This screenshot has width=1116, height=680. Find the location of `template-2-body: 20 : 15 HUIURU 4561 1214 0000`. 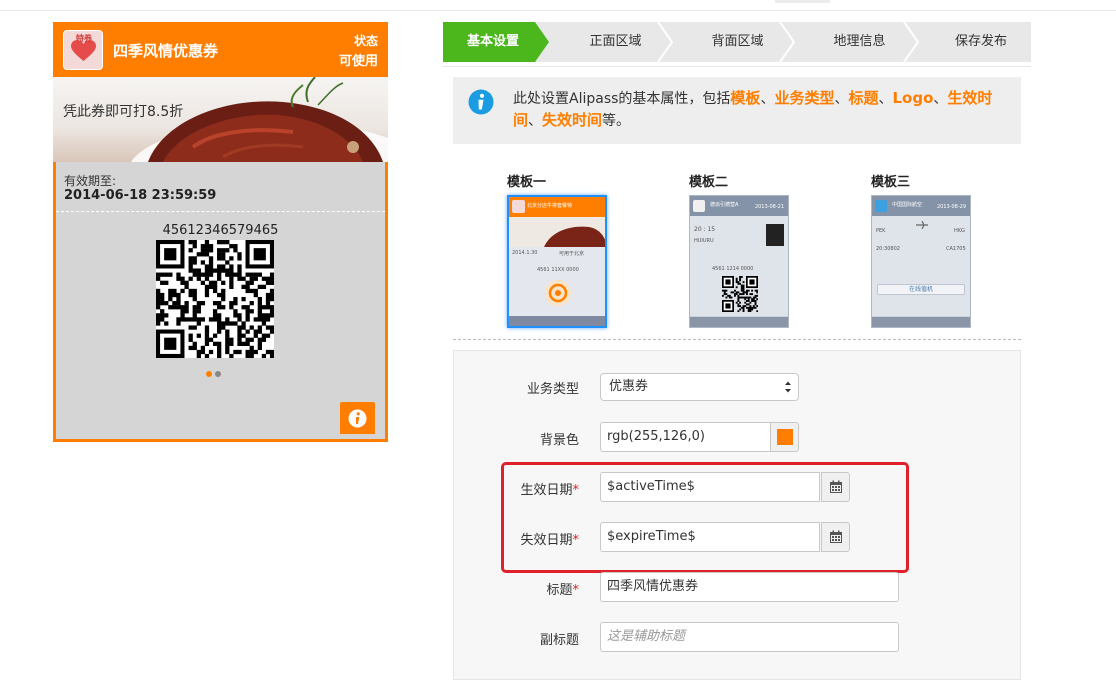

template-2-body: 20 : 15 HUIURU 4561 1214 0000 is located at coordinates (739, 266).